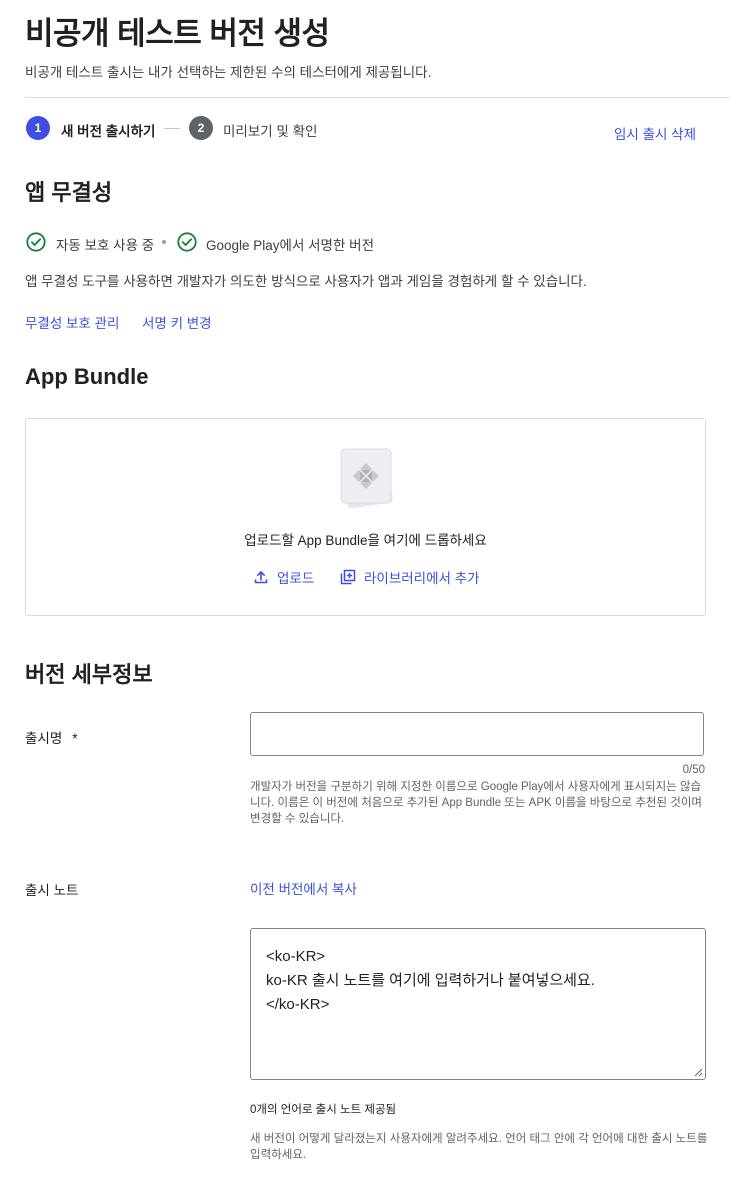  What do you see at coordinates (75, 738) in the screenshot?
I see `required-marker: *` at bounding box center [75, 738].